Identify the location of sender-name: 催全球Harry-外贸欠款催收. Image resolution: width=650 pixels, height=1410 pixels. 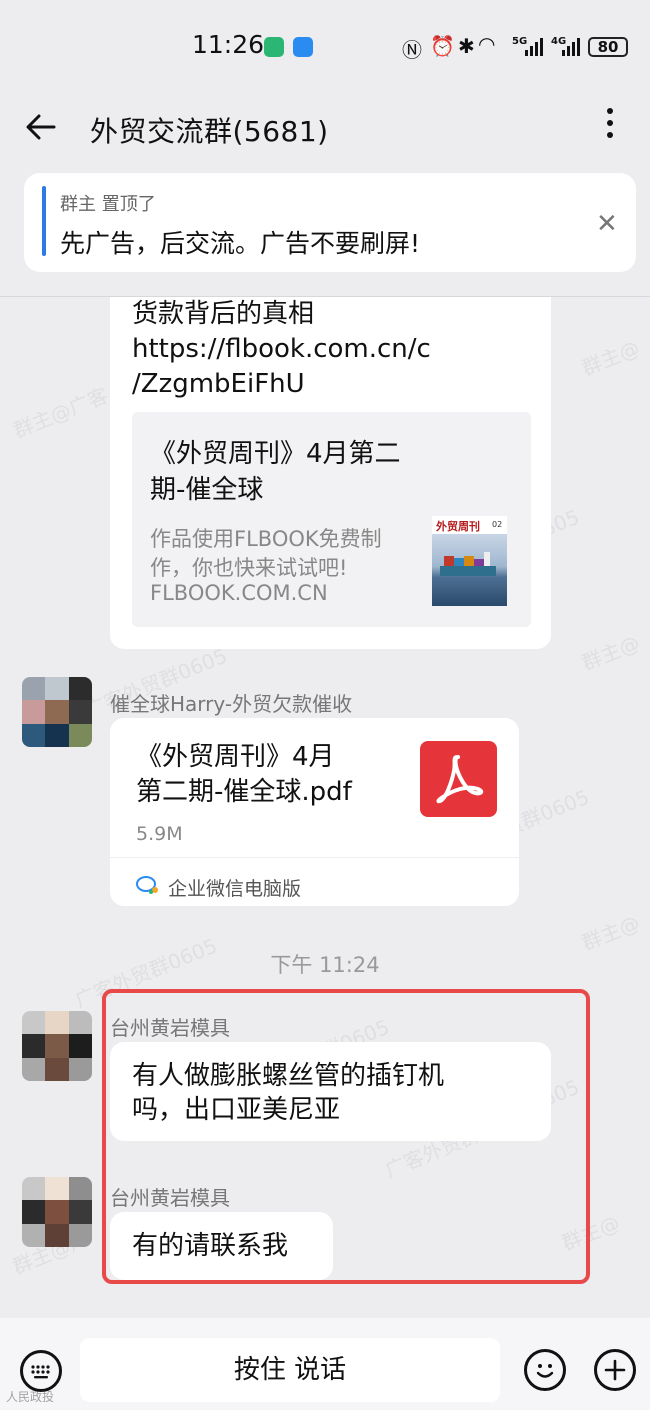
(231, 702).